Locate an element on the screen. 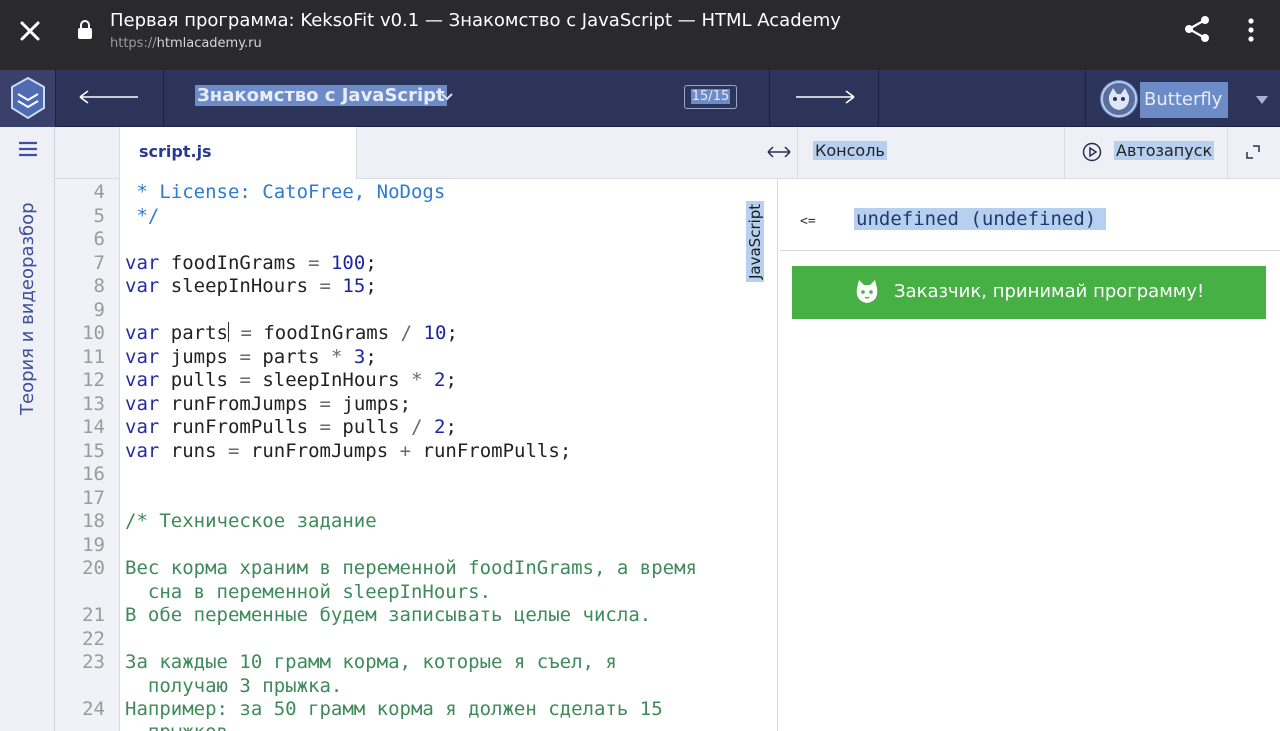 This screenshot has width=1280, height=731. url-host: htmlacademy.ru is located at coordinates (209, 43).